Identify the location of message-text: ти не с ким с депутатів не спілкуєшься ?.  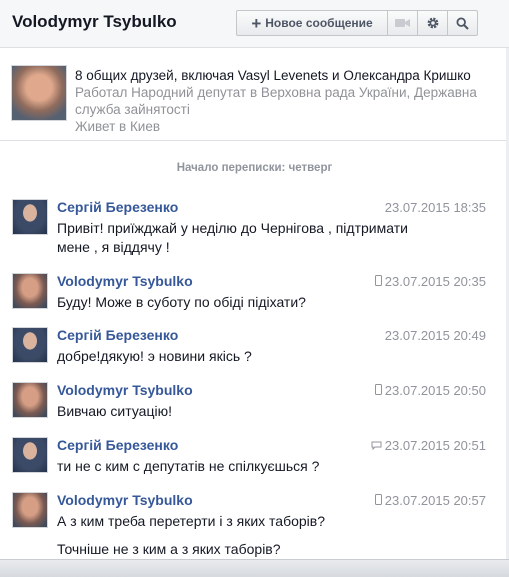
(188, 466).